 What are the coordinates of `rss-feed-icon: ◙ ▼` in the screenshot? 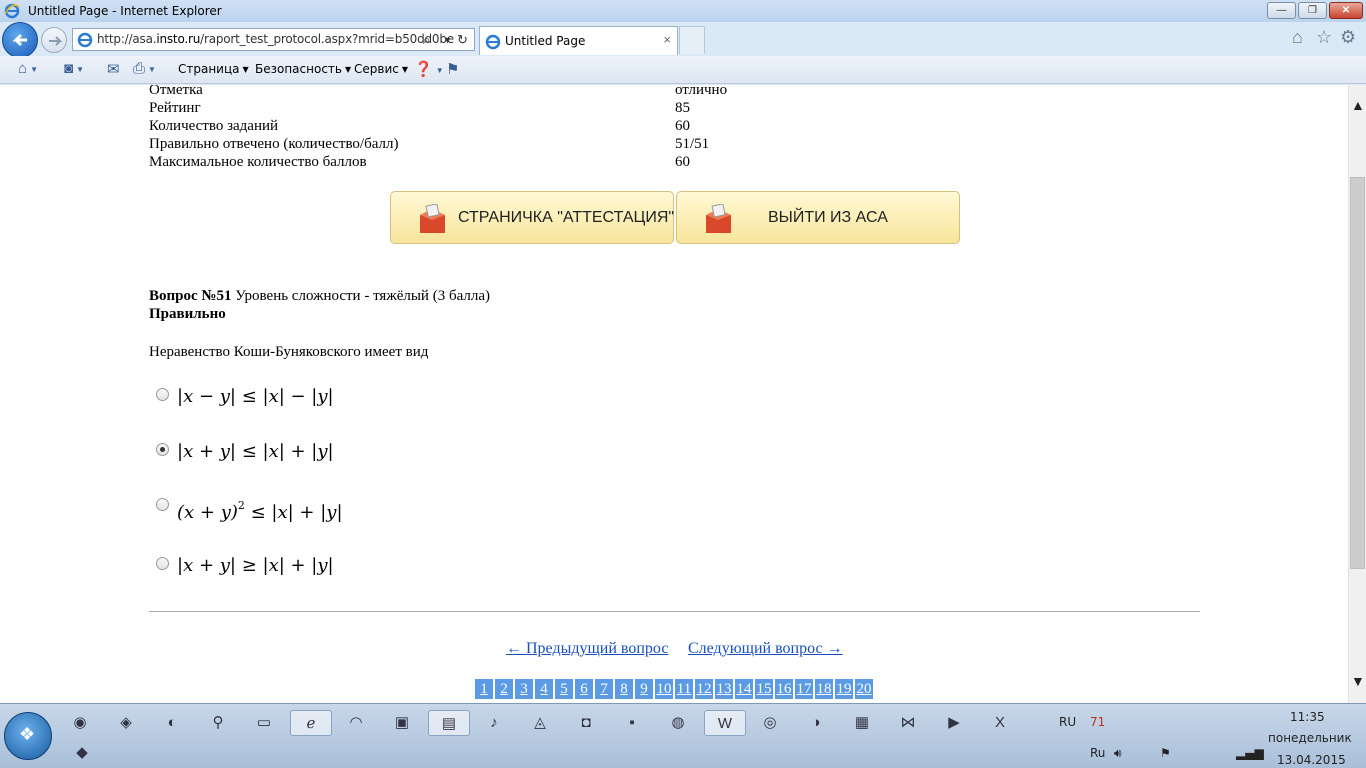 It's located at (74, 68).